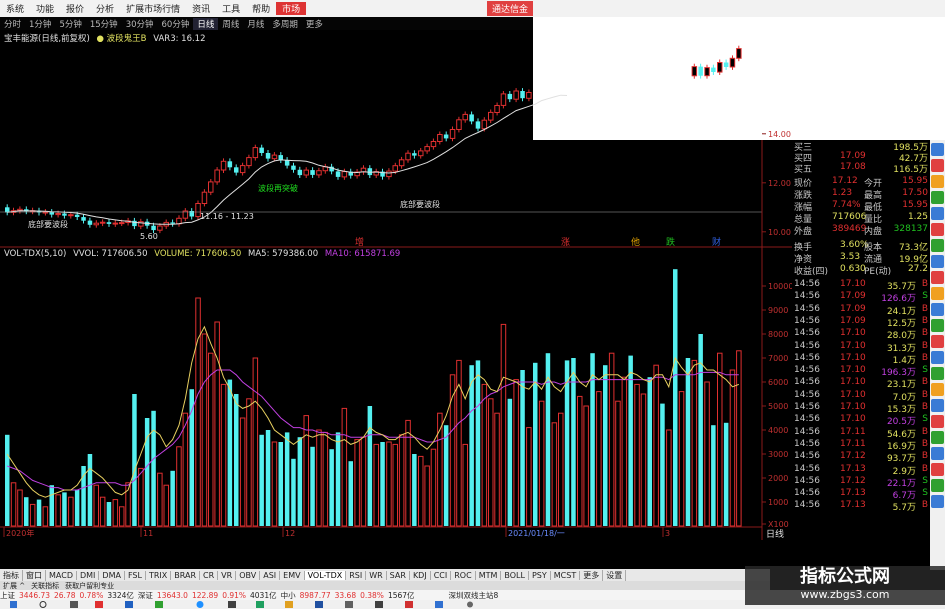 The image size is (945, 609). Describe the element at coordinates (159, 575) in the screenshot. I see `indicator-tab: TRIX` at that location.